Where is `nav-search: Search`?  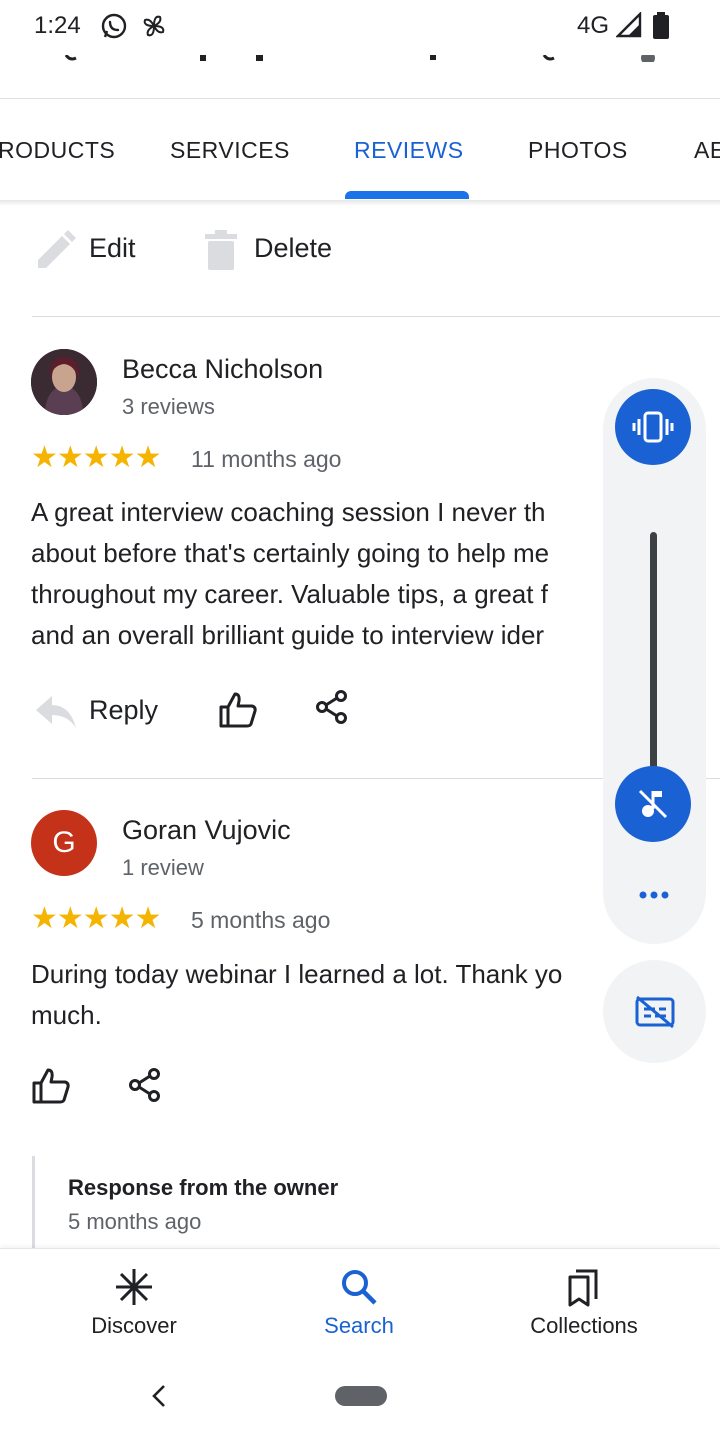 nav-search: Search is located at coordinates (359, 1304).